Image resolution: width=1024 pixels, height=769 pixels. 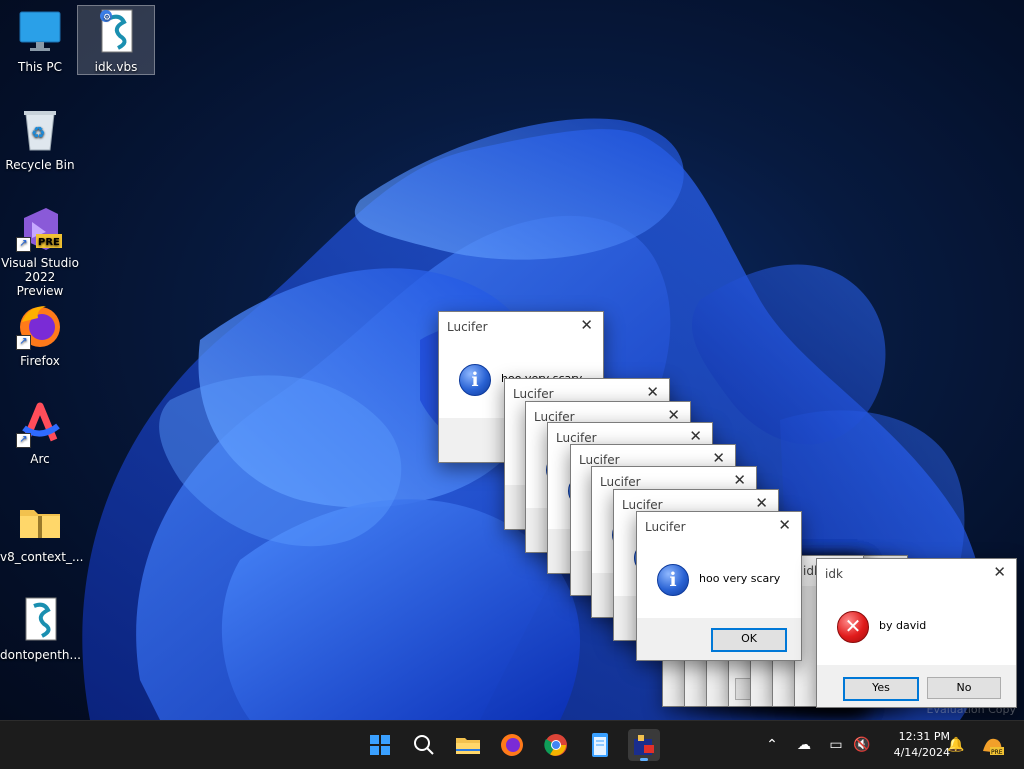 What do you see at coordinates (40, 424) in the screenshot?
I see `arc-icon: ↗` at bounding box center [40, 424].